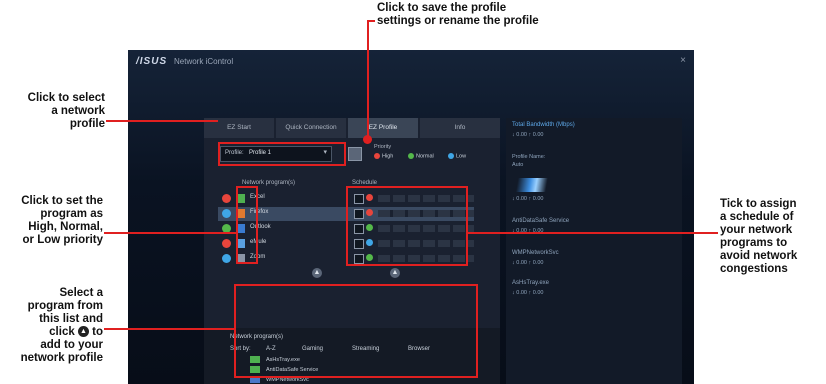 The width and height of the screenshot is (826, 384). Describe the element at coordinates (377, 156) in the screenshot. I see `high-dot-icon` at that location.